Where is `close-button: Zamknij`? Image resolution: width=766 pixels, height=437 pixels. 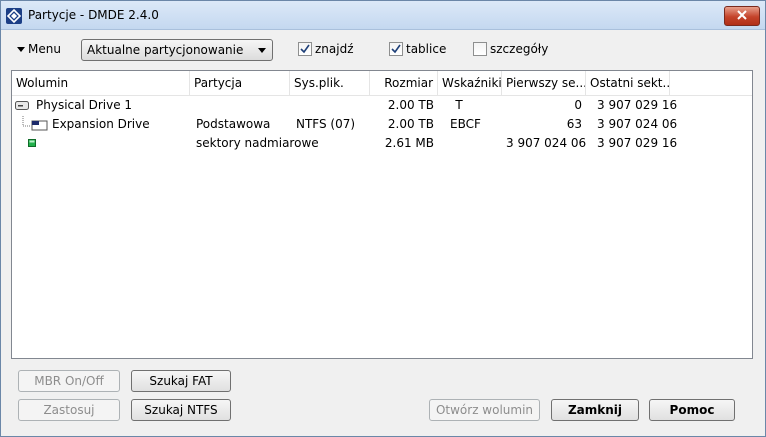 close-button: Zamknij is located at coordinates (595, 410).